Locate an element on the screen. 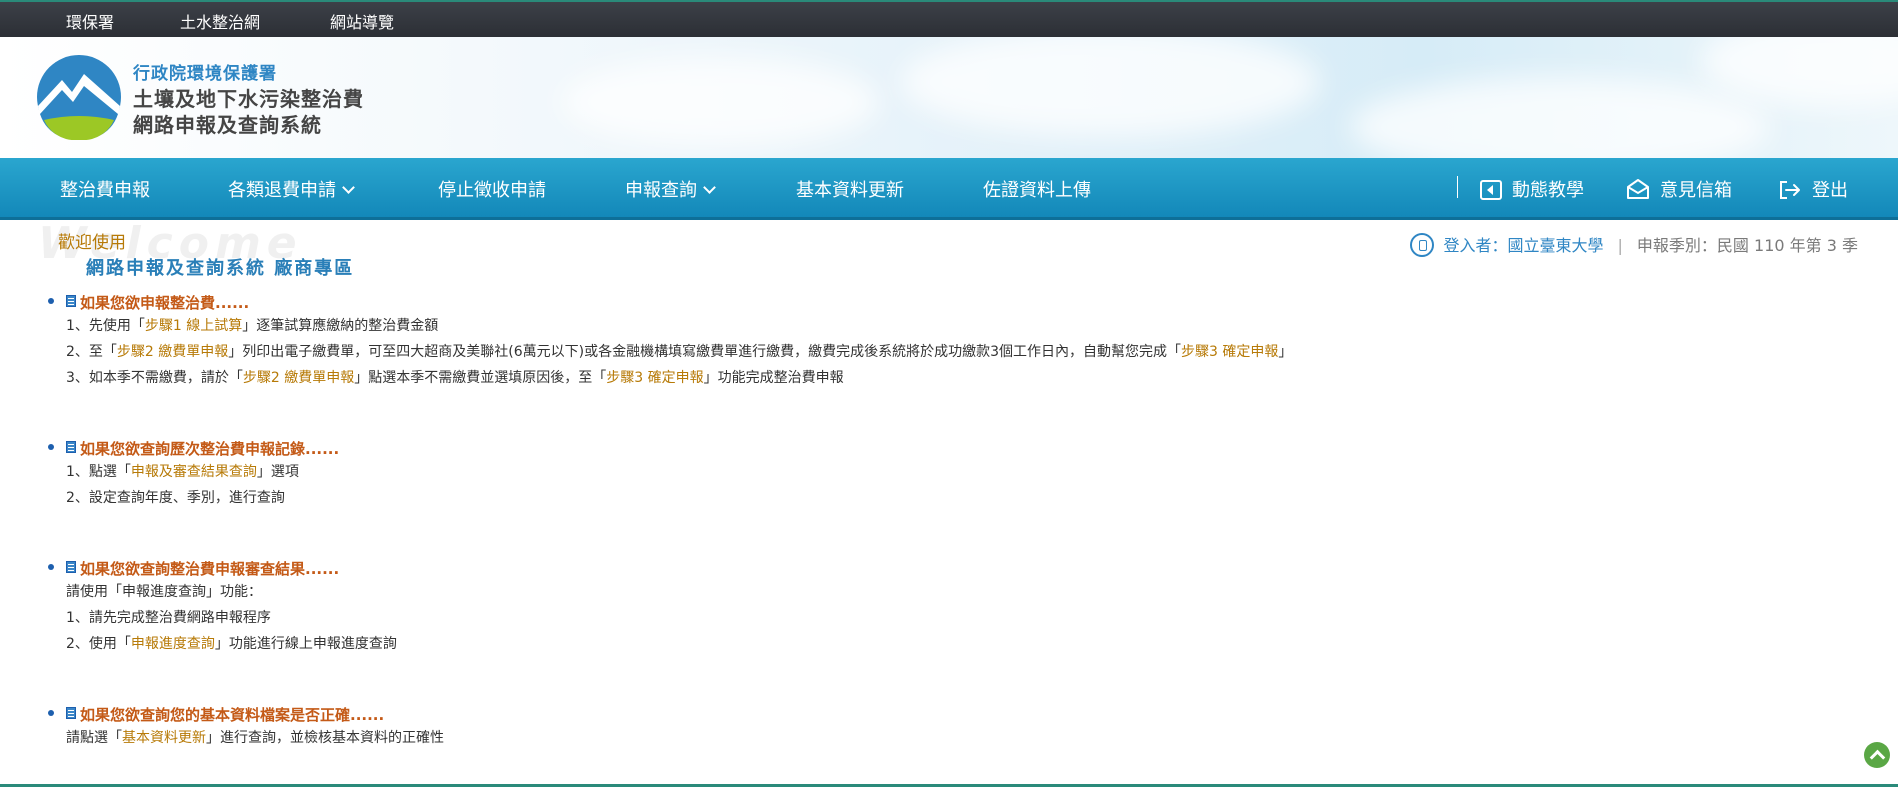 The width and height of the screenshot is (1898, 787). instruction-line: 1、點選「申報及審查結果查詢」選項 is located at coordinates (794, 472).